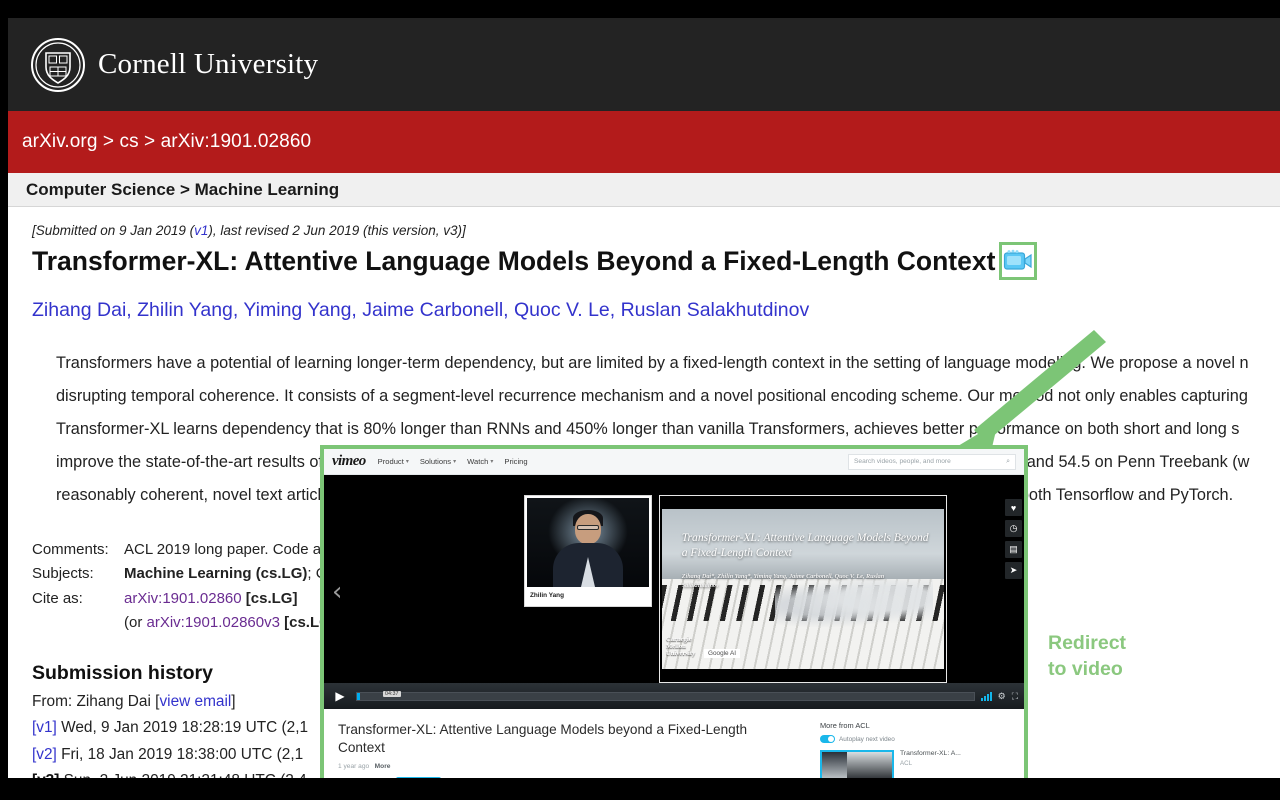 The image size is (1280, 800). I want to click on version-v1-link: [v1], so click(44, 727).